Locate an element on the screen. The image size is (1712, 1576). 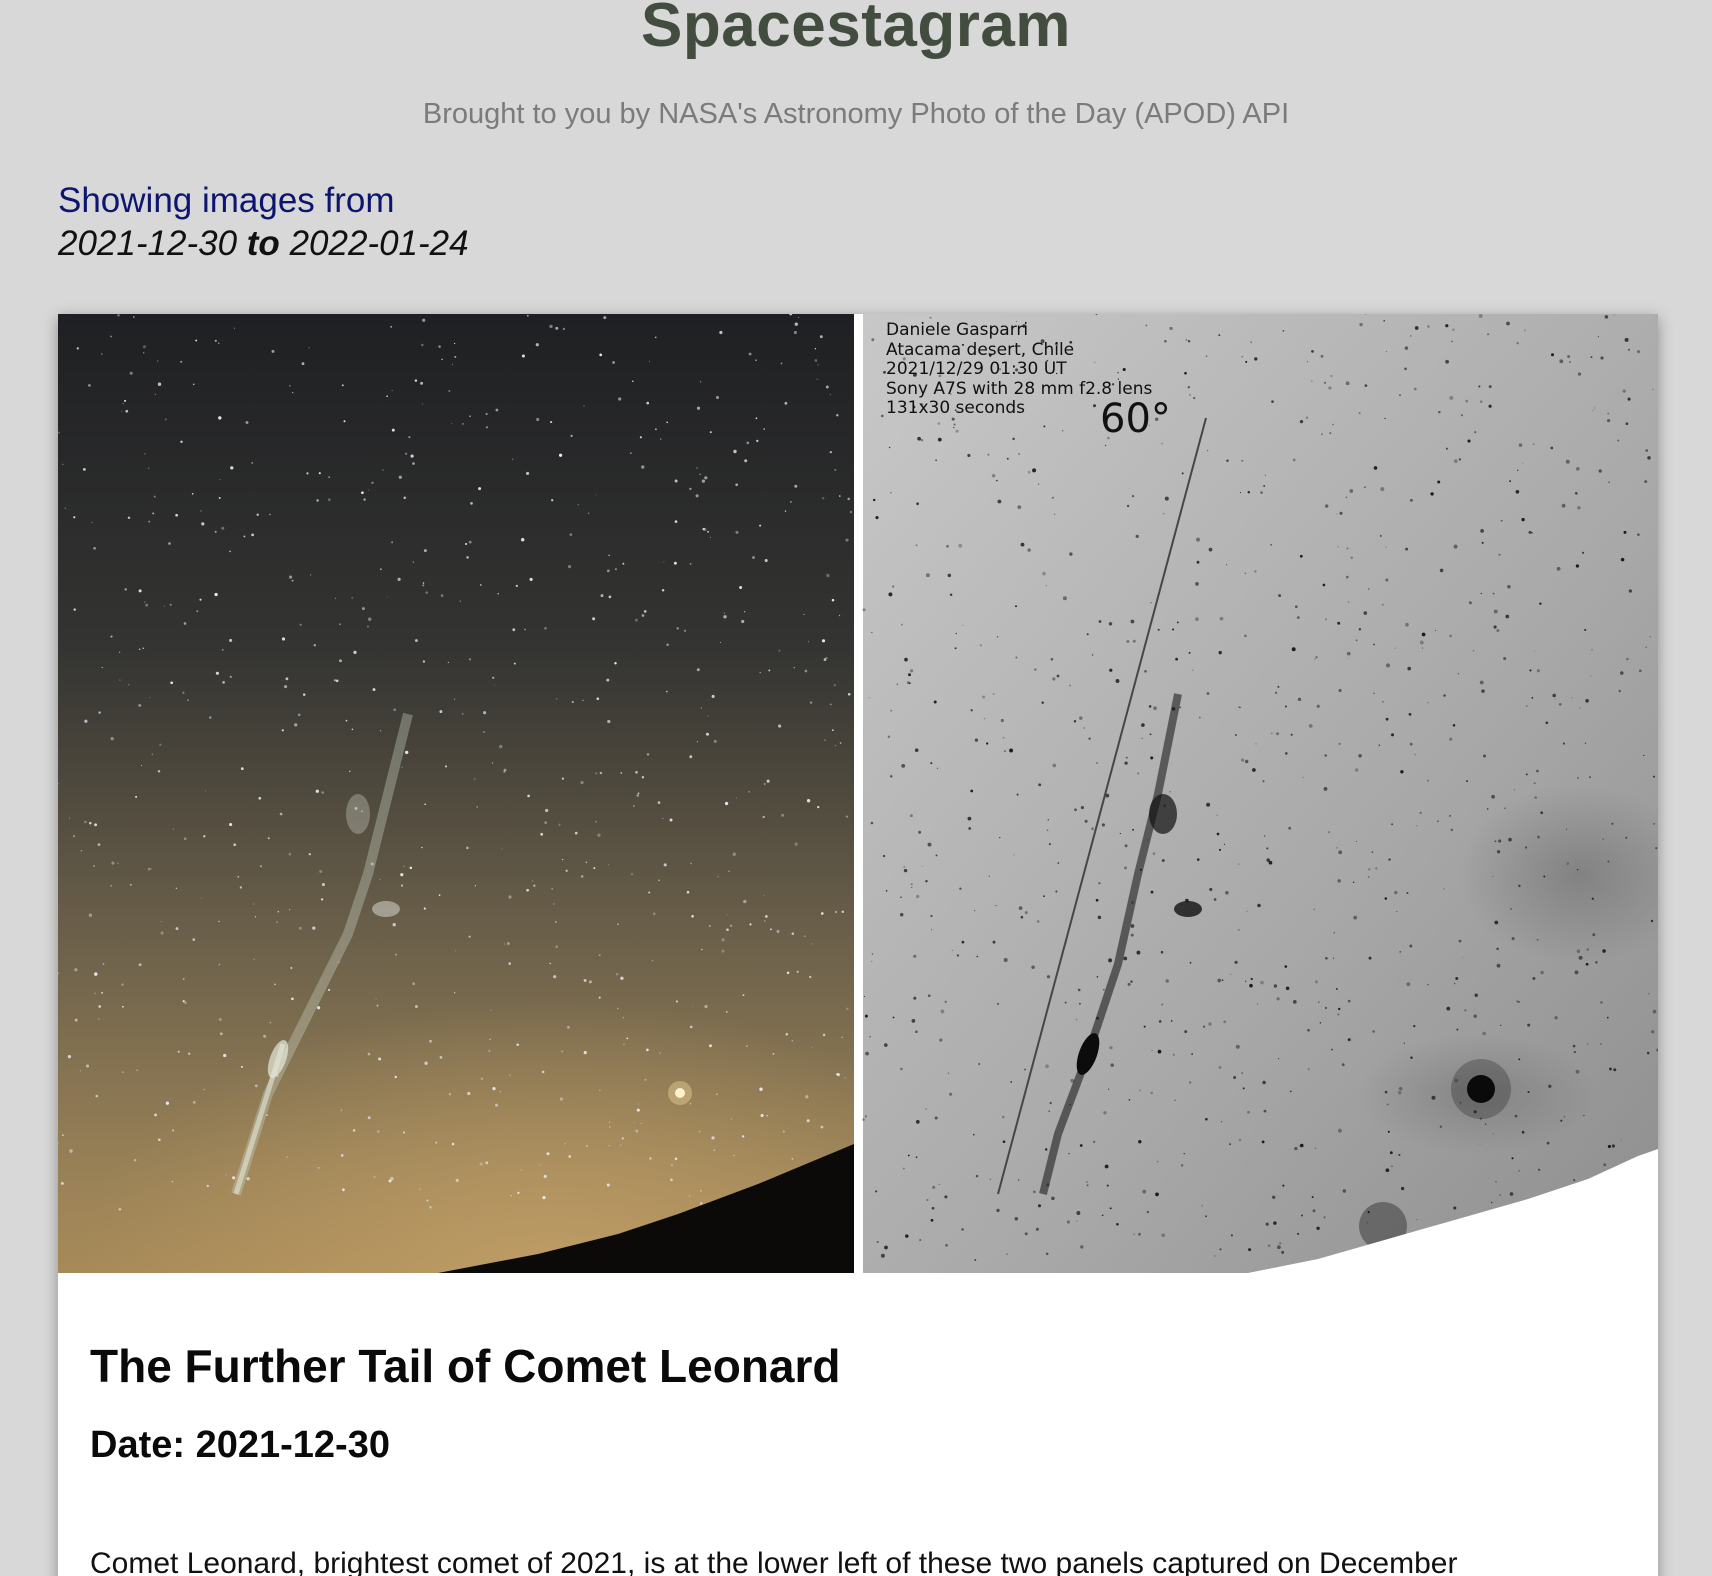
image-angle-label: 60° is located at coordinates (1135, 419).